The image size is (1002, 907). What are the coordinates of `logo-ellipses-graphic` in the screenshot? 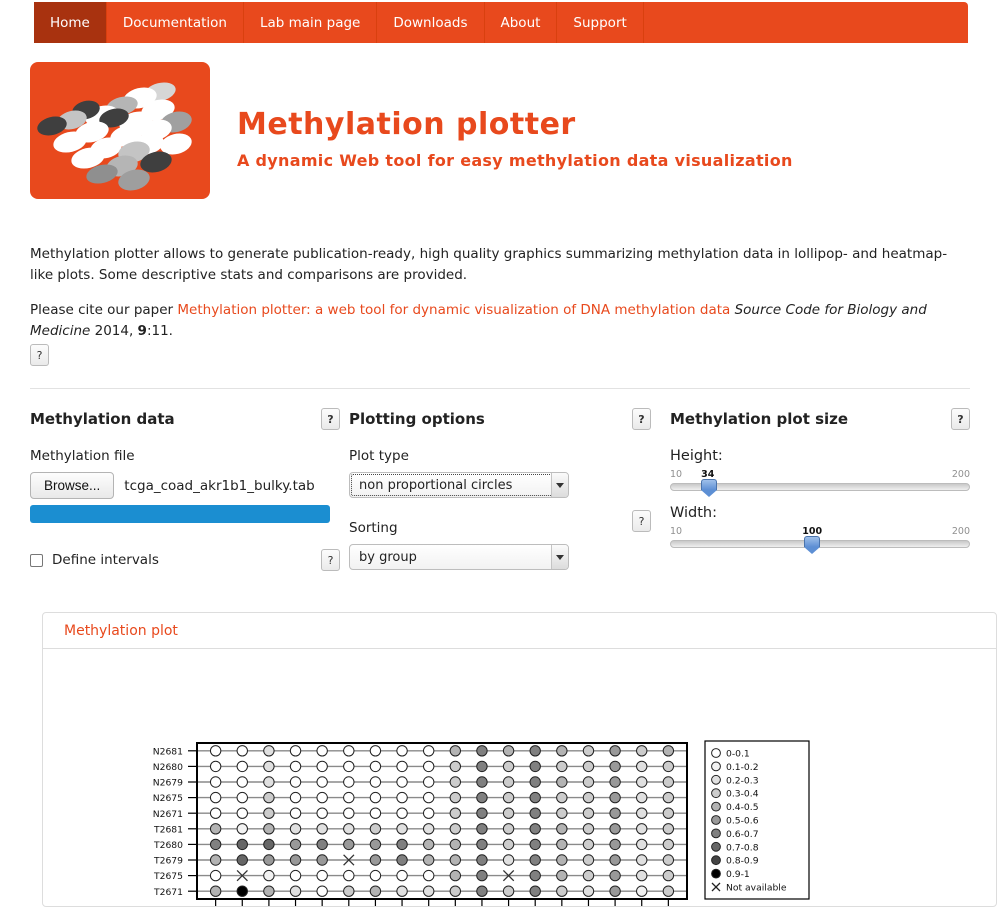 It's located at (114, 136).